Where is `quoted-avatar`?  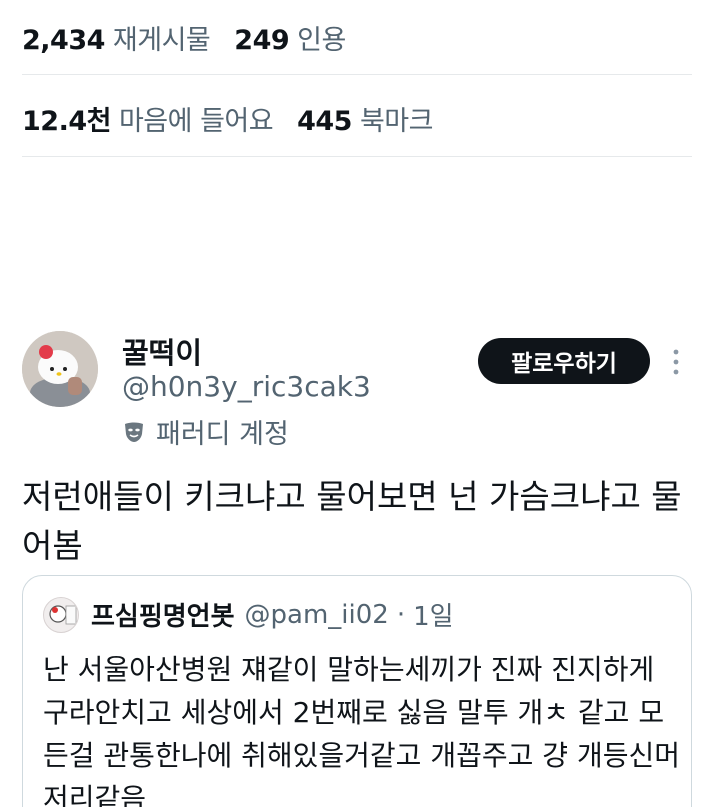
quoted-avatar is located at coordinates (61, 614).